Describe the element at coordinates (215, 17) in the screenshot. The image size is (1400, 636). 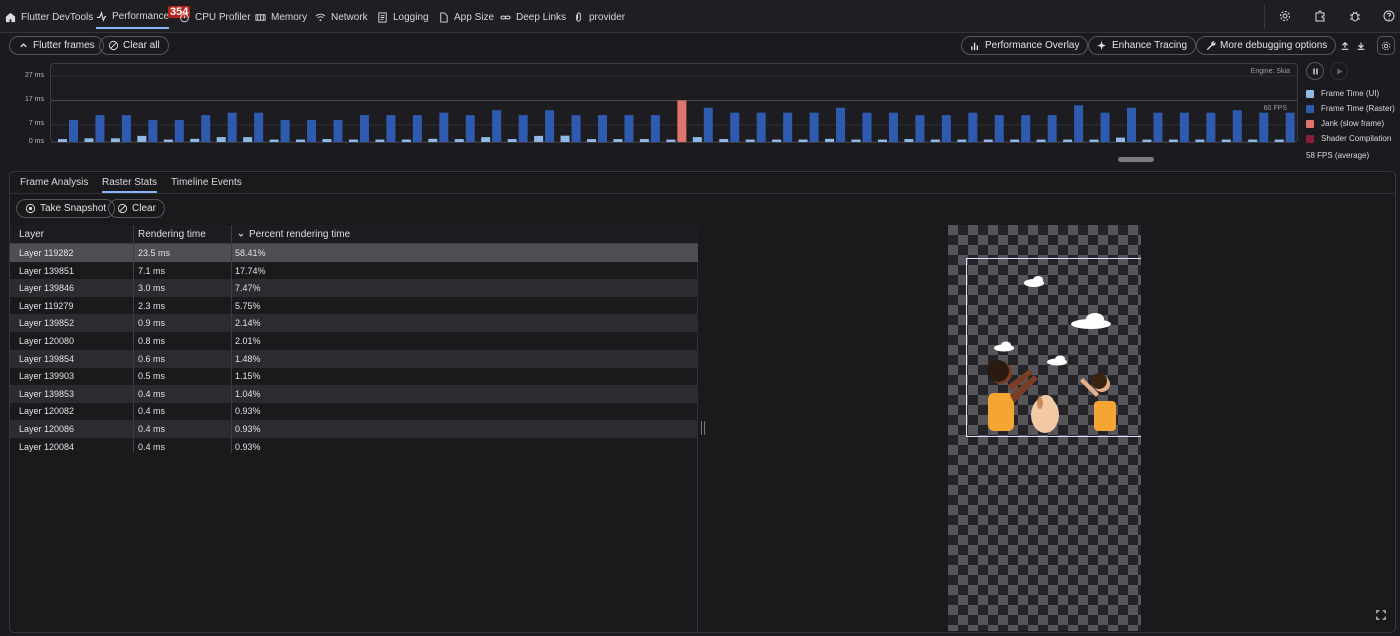
I see `tab-cpu-profiler: CPU Profiler` at that location.